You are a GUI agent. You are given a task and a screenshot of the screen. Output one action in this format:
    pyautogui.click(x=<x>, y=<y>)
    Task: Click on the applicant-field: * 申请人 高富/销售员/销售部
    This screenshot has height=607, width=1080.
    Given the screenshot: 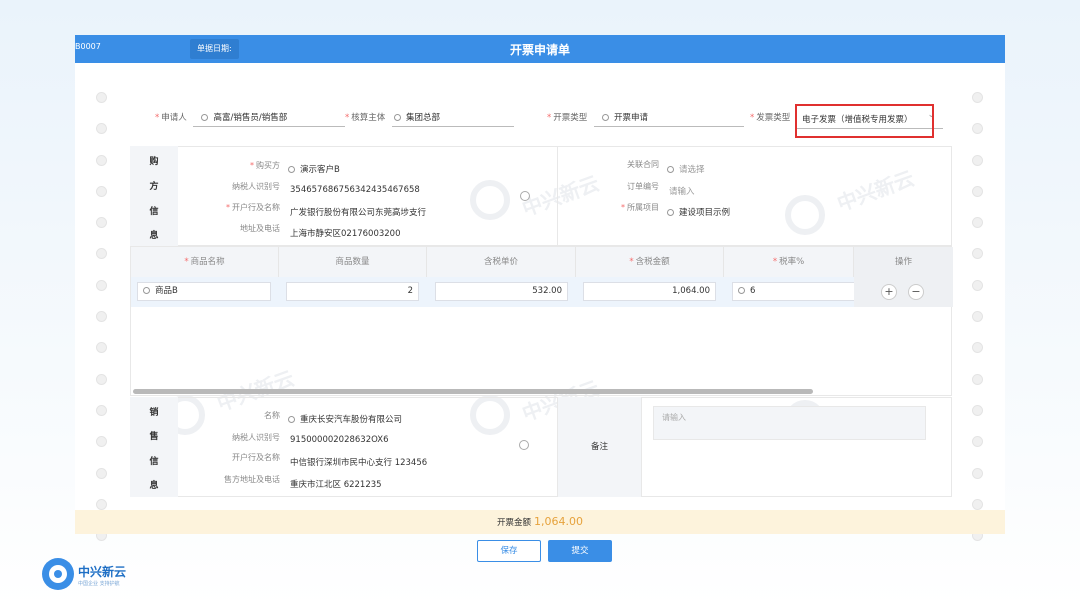 What is the action you would take?
    pyautogui.click(x=250, y=119)
    